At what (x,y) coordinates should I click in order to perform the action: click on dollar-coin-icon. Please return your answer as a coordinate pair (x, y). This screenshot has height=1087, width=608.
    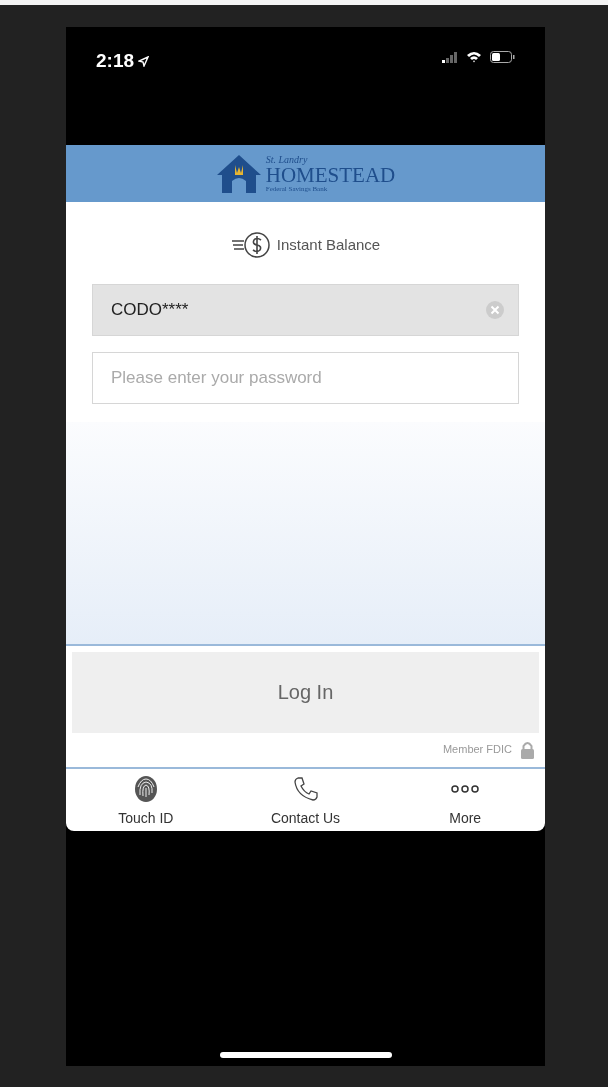
    Looking at the image, I should click on (251, 245).